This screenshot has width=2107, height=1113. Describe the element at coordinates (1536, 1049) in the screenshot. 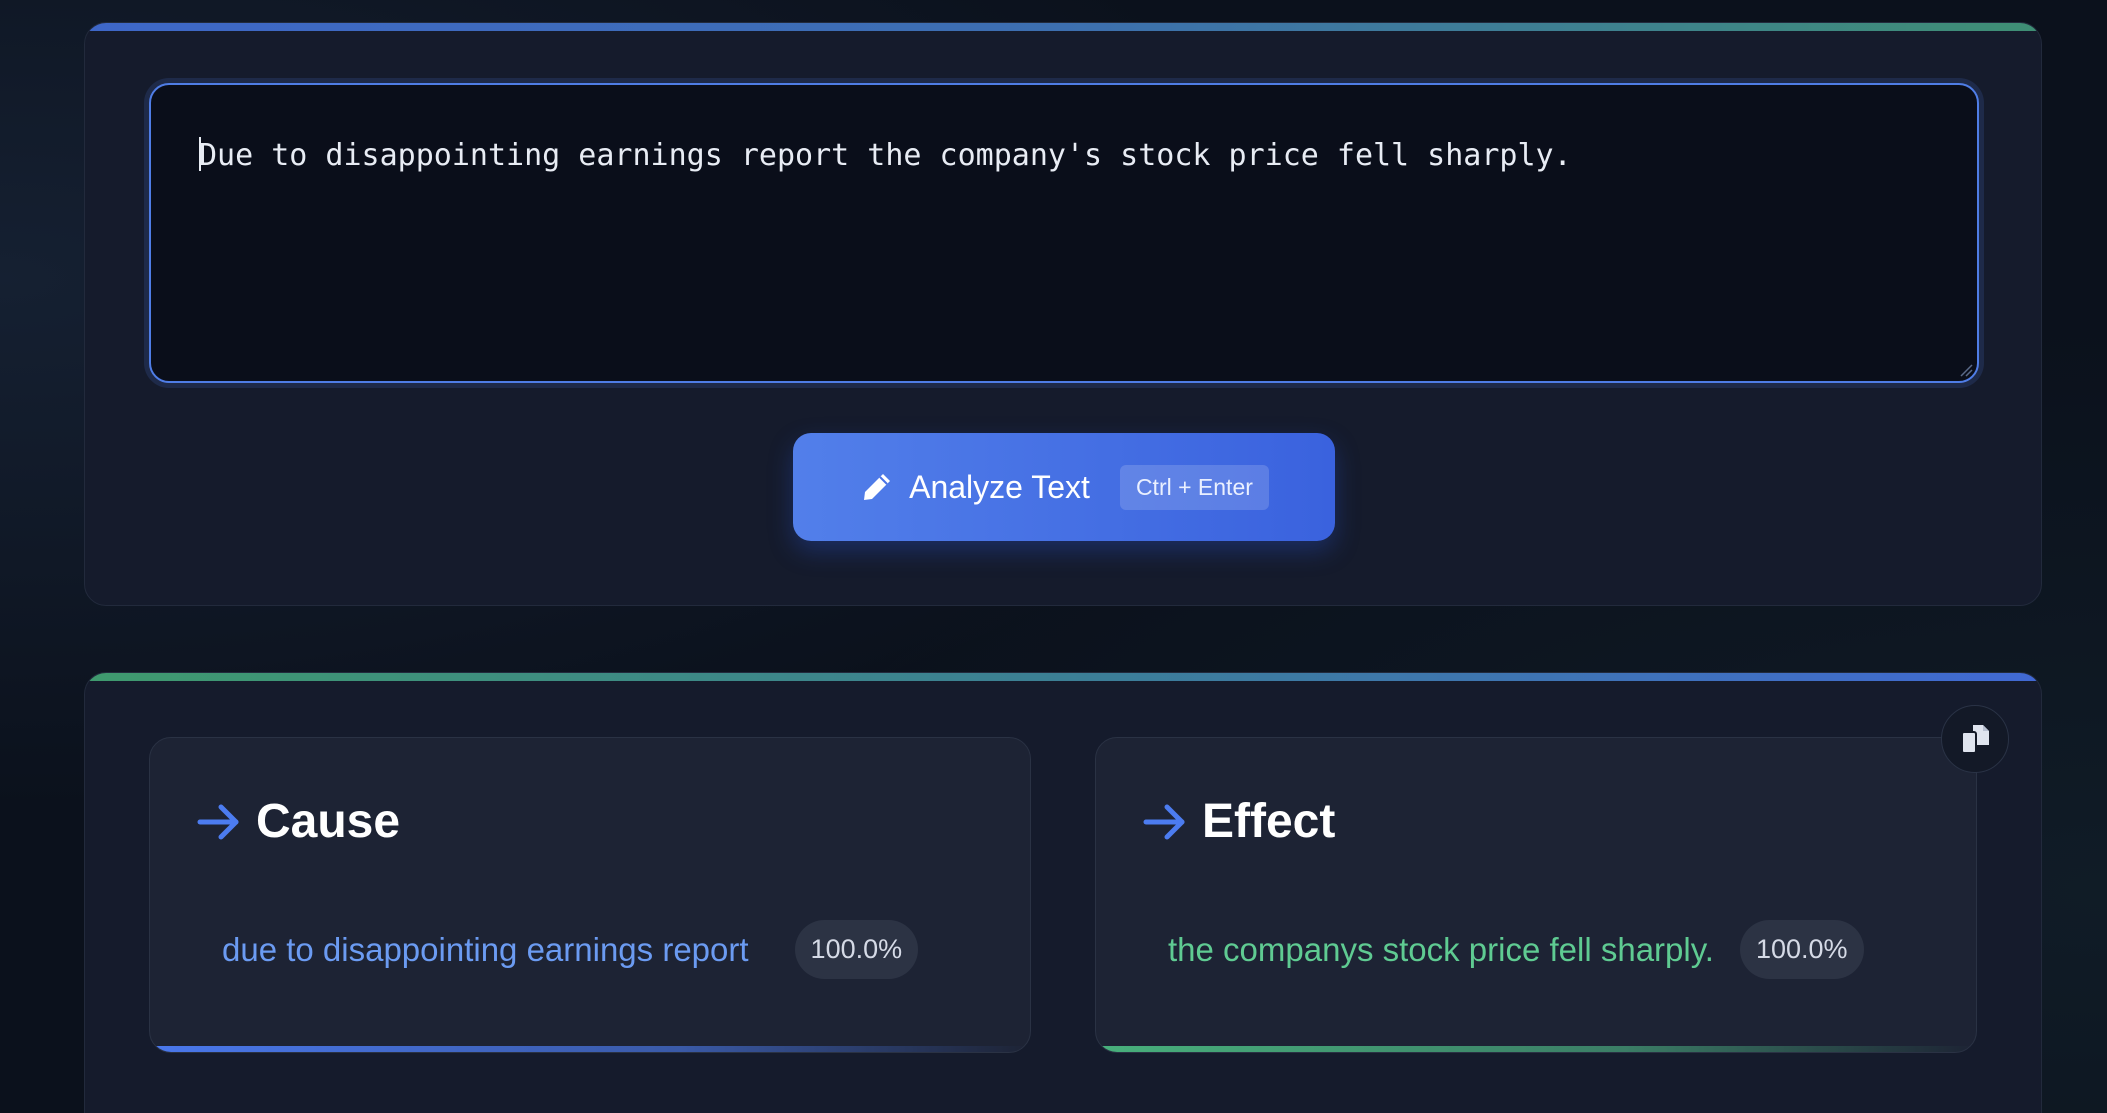

I see `effect-underline` at that location.